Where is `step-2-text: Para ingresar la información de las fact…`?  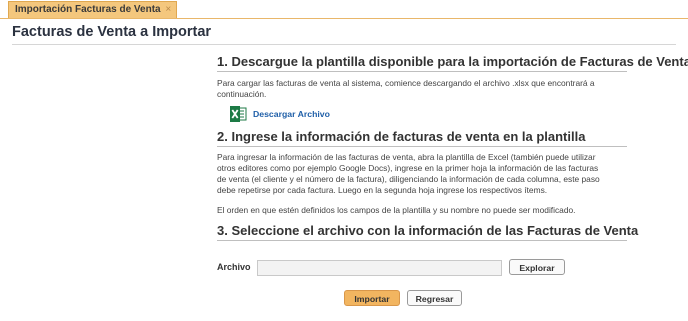
step-2-text: Para ingresar la información de las fact… is located at coordinates (422, 174).